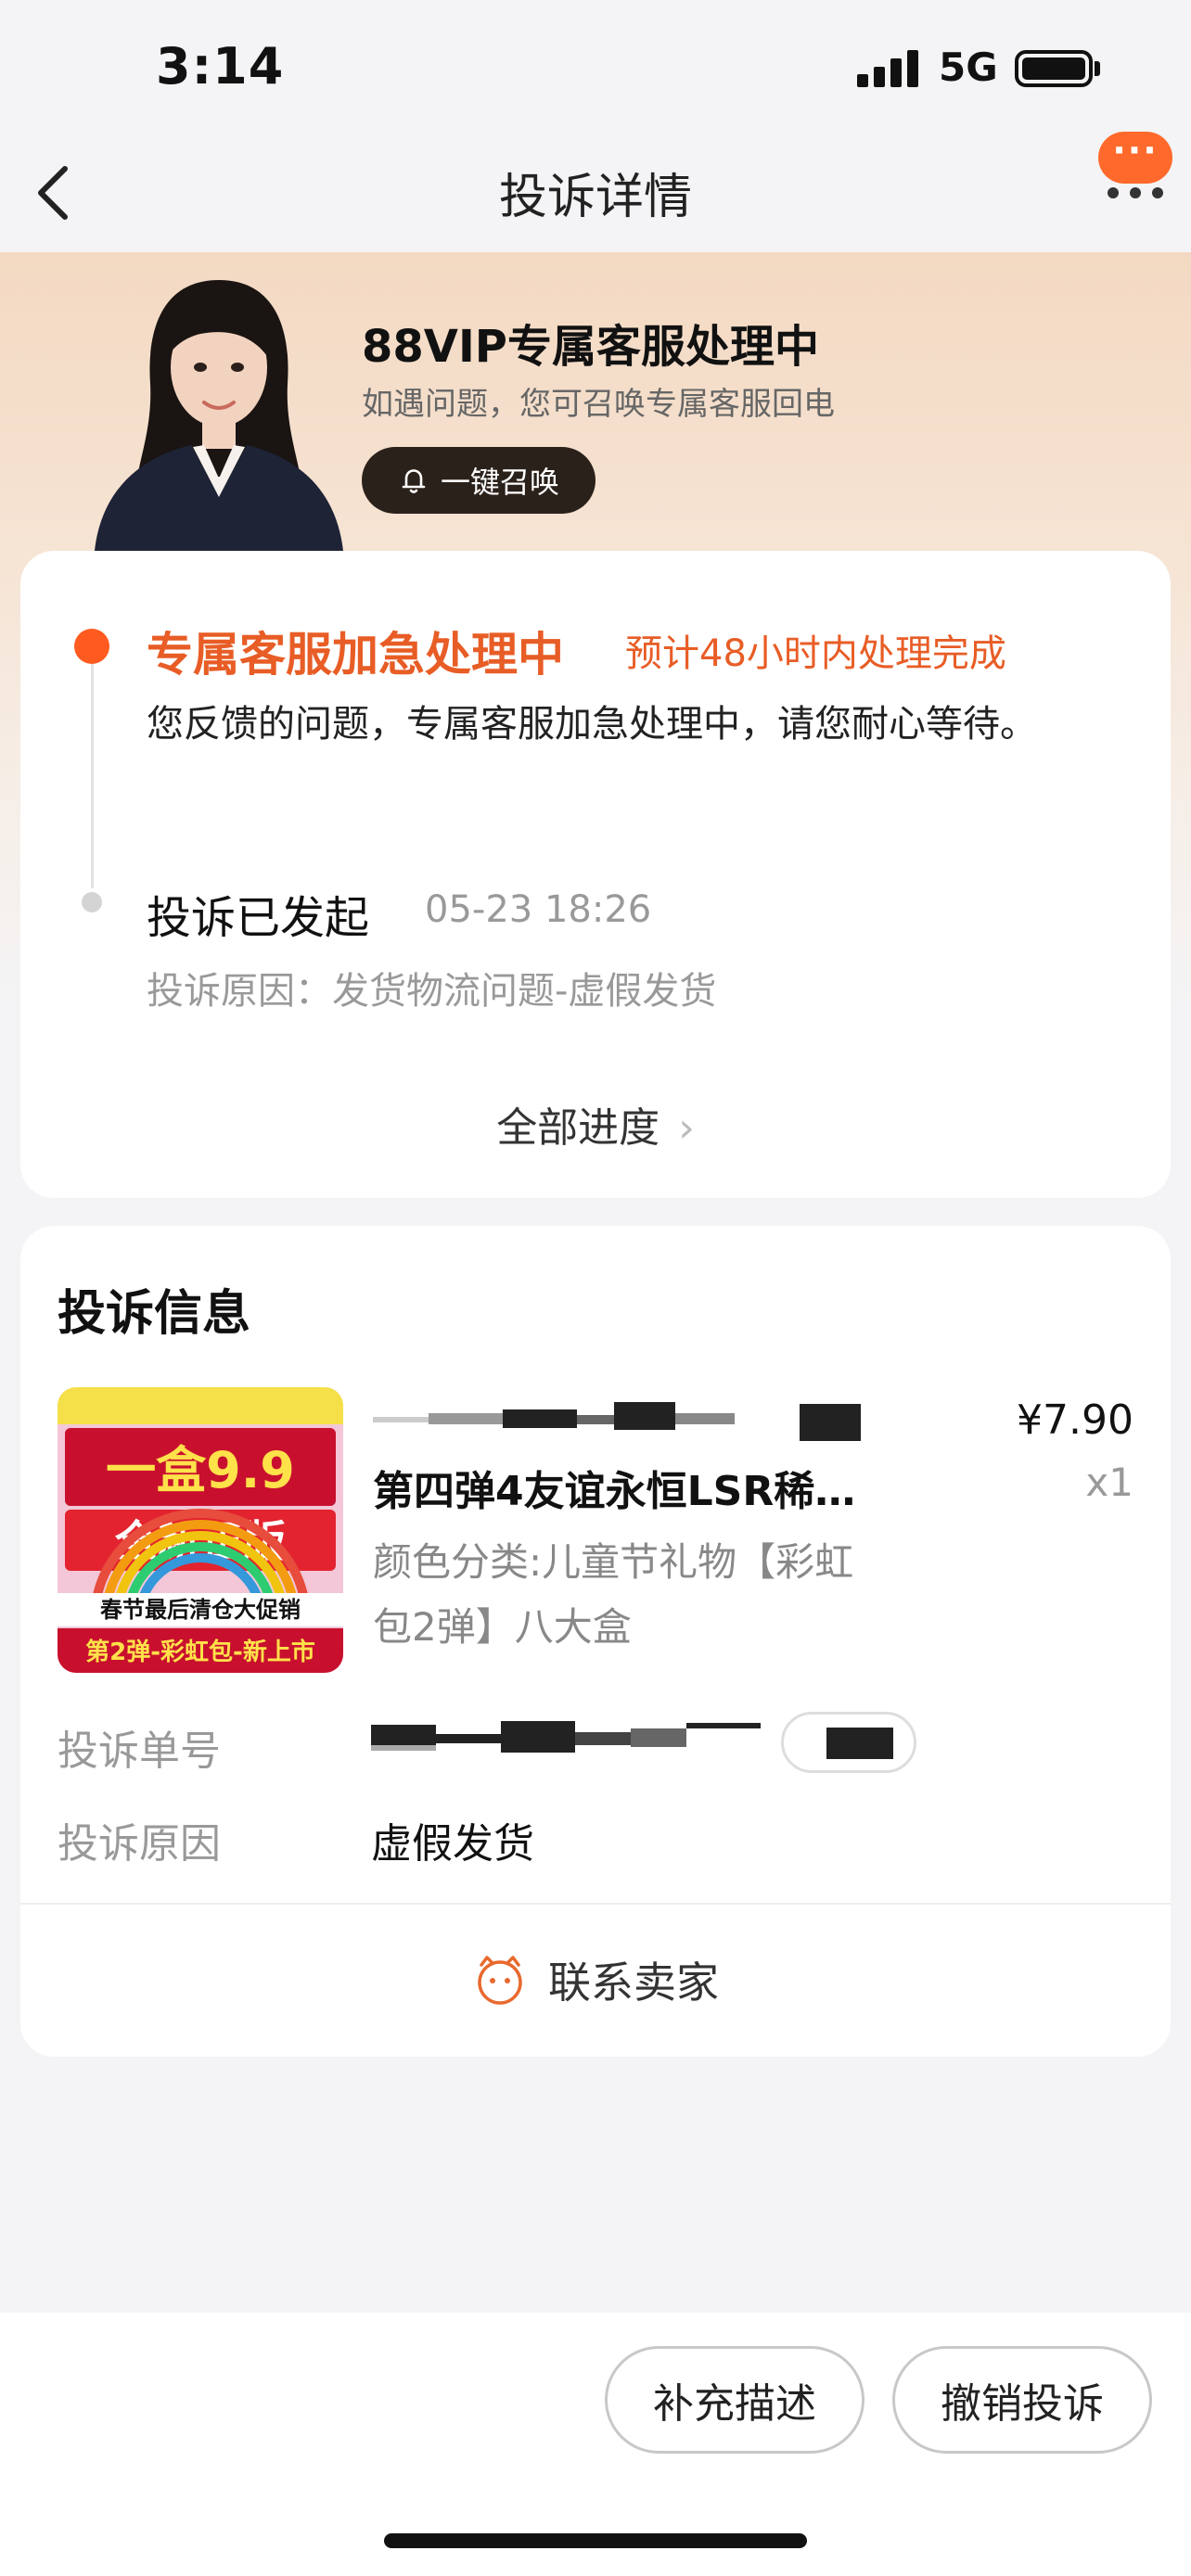 The width and height of the screenshot is (1191, 2576). I want to click on all-progress-link: 全部进度 ›, so click(595, 1124).